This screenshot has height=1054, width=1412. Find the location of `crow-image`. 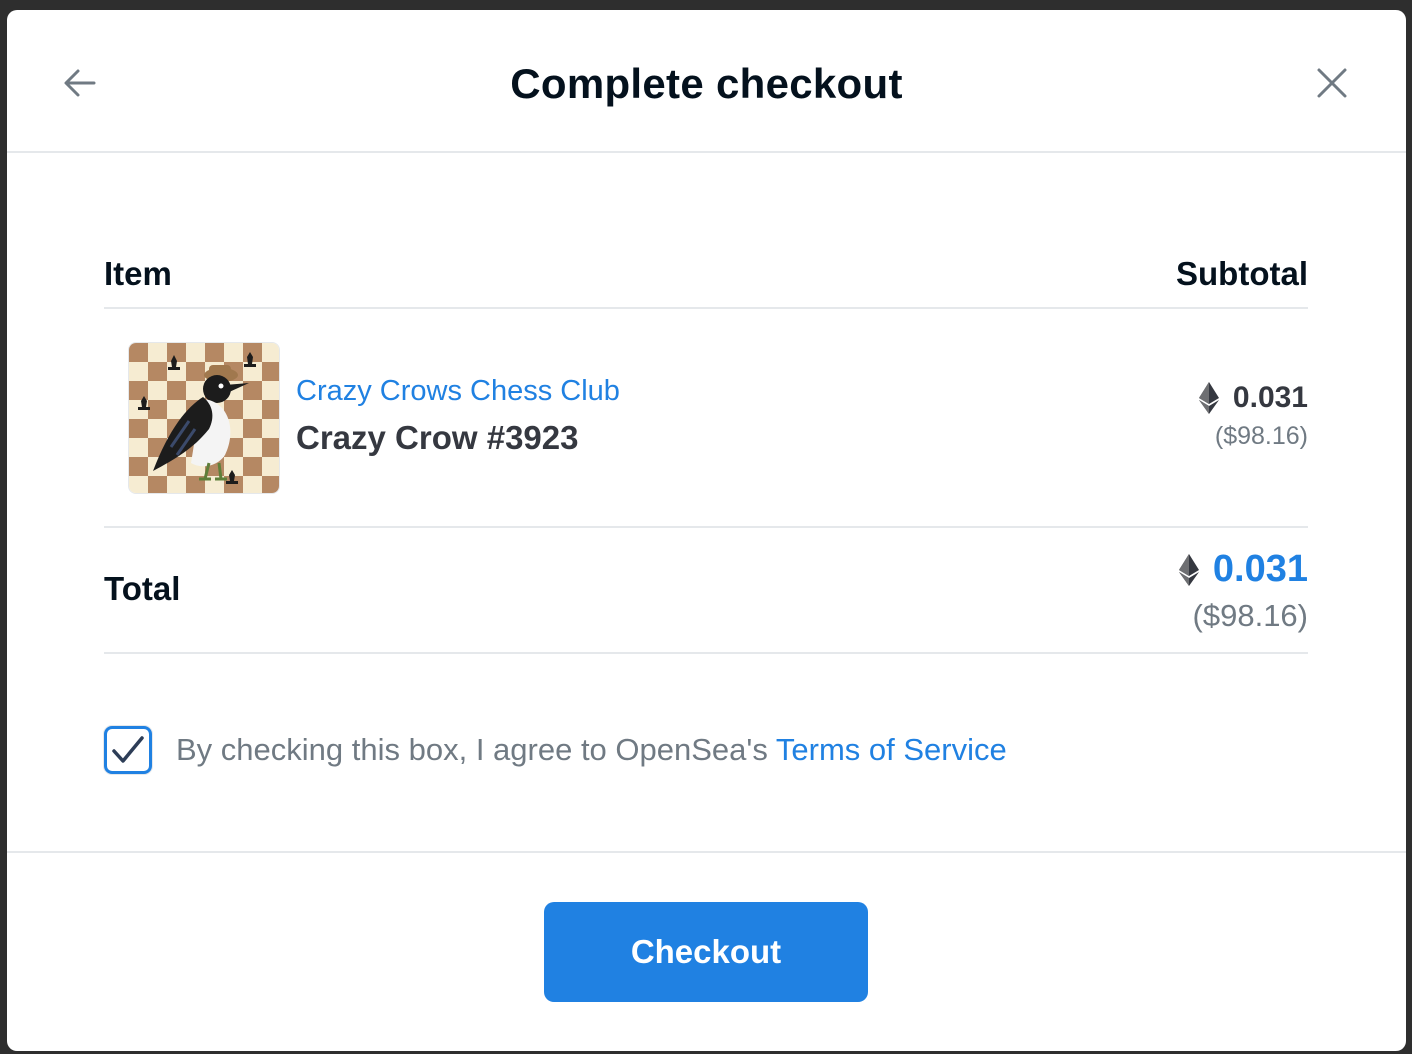

crow-image is located at coordinates (204, 418).